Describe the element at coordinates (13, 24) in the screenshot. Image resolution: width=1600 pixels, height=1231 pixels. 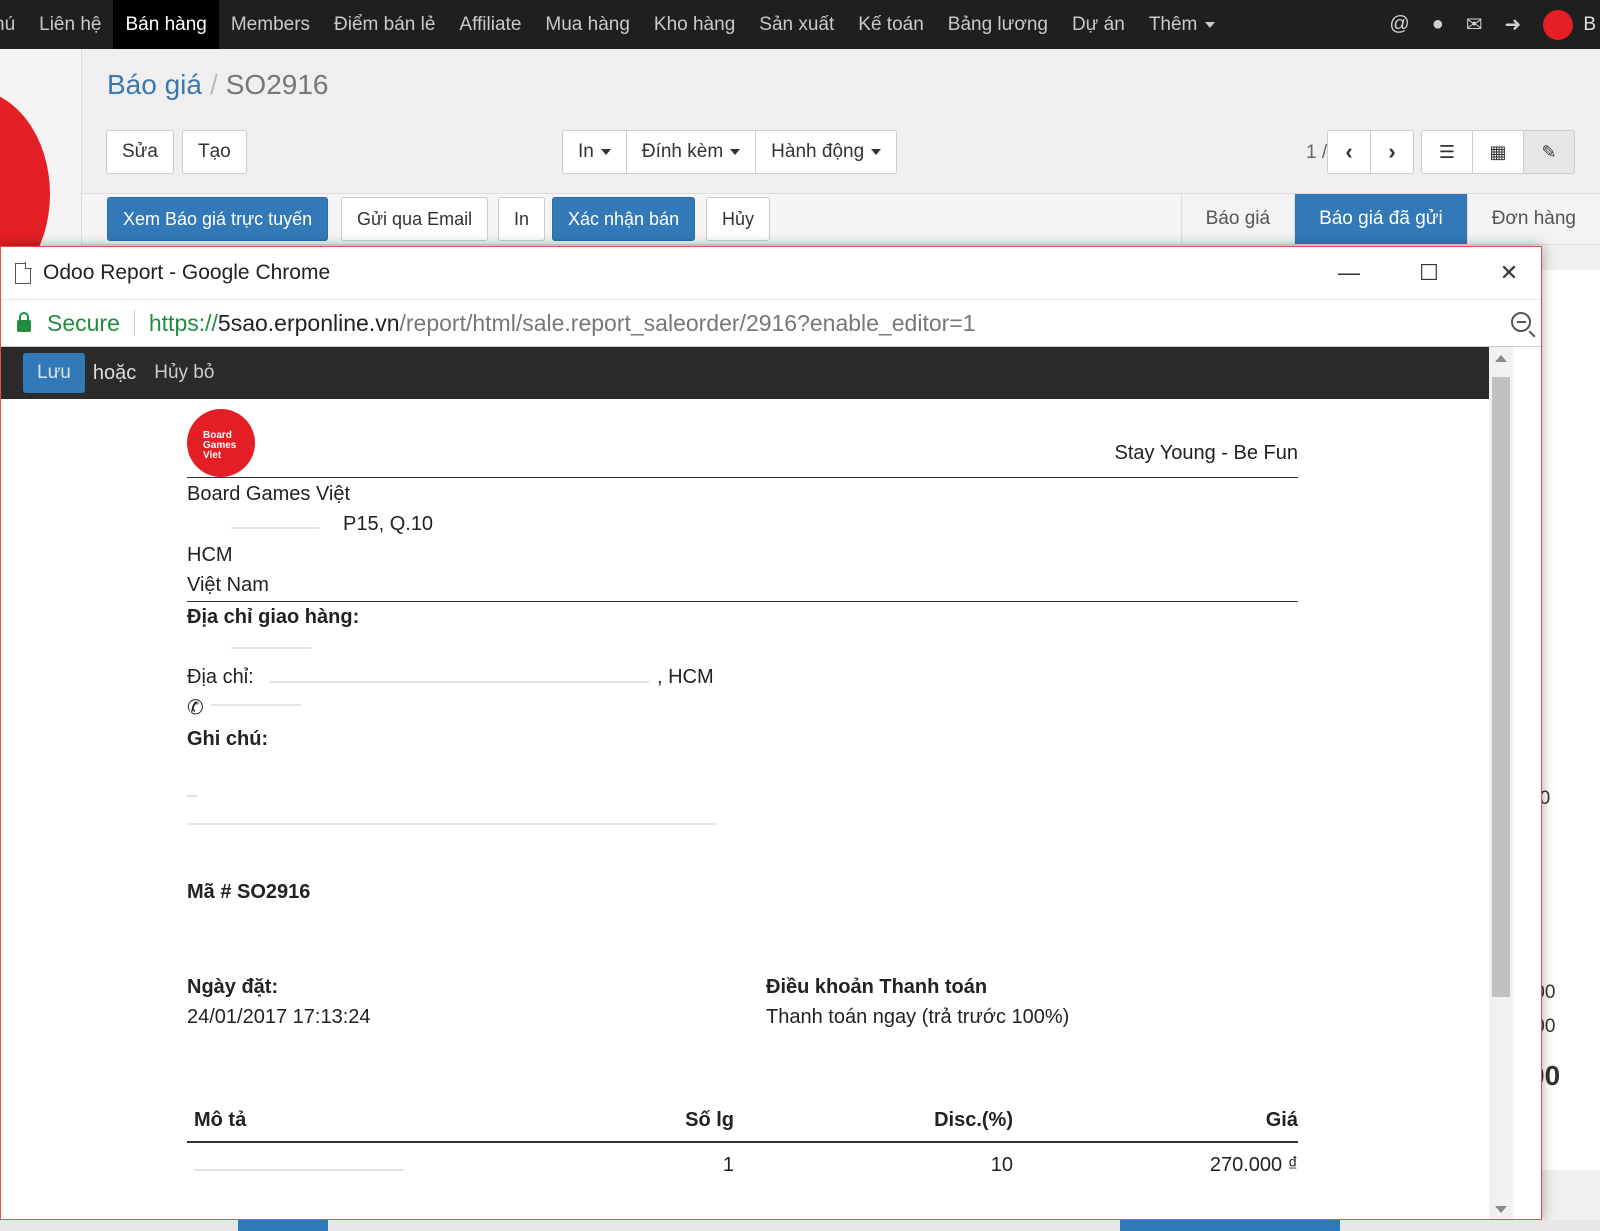
I see `menu-item-partial: hú` at that location.